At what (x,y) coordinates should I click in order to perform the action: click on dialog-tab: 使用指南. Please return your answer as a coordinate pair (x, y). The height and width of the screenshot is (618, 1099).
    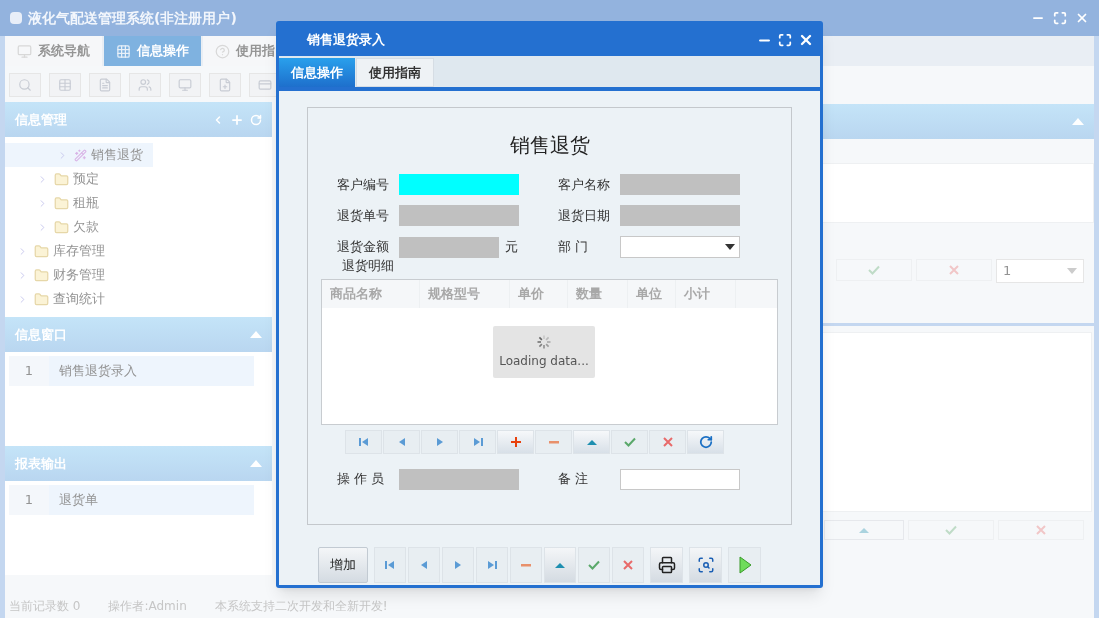
    Looking at the image, I should click on (395, 72).